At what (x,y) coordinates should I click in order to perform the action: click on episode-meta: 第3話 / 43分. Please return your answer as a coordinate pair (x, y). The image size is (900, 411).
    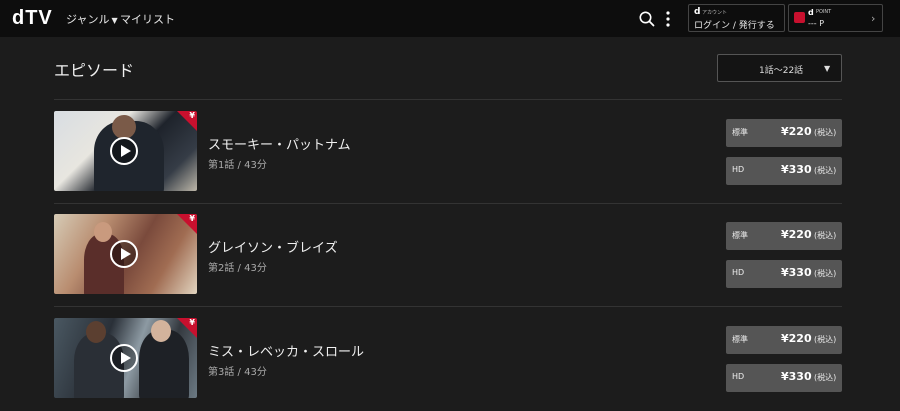
    Looking at the image, I should click on (237, 372).